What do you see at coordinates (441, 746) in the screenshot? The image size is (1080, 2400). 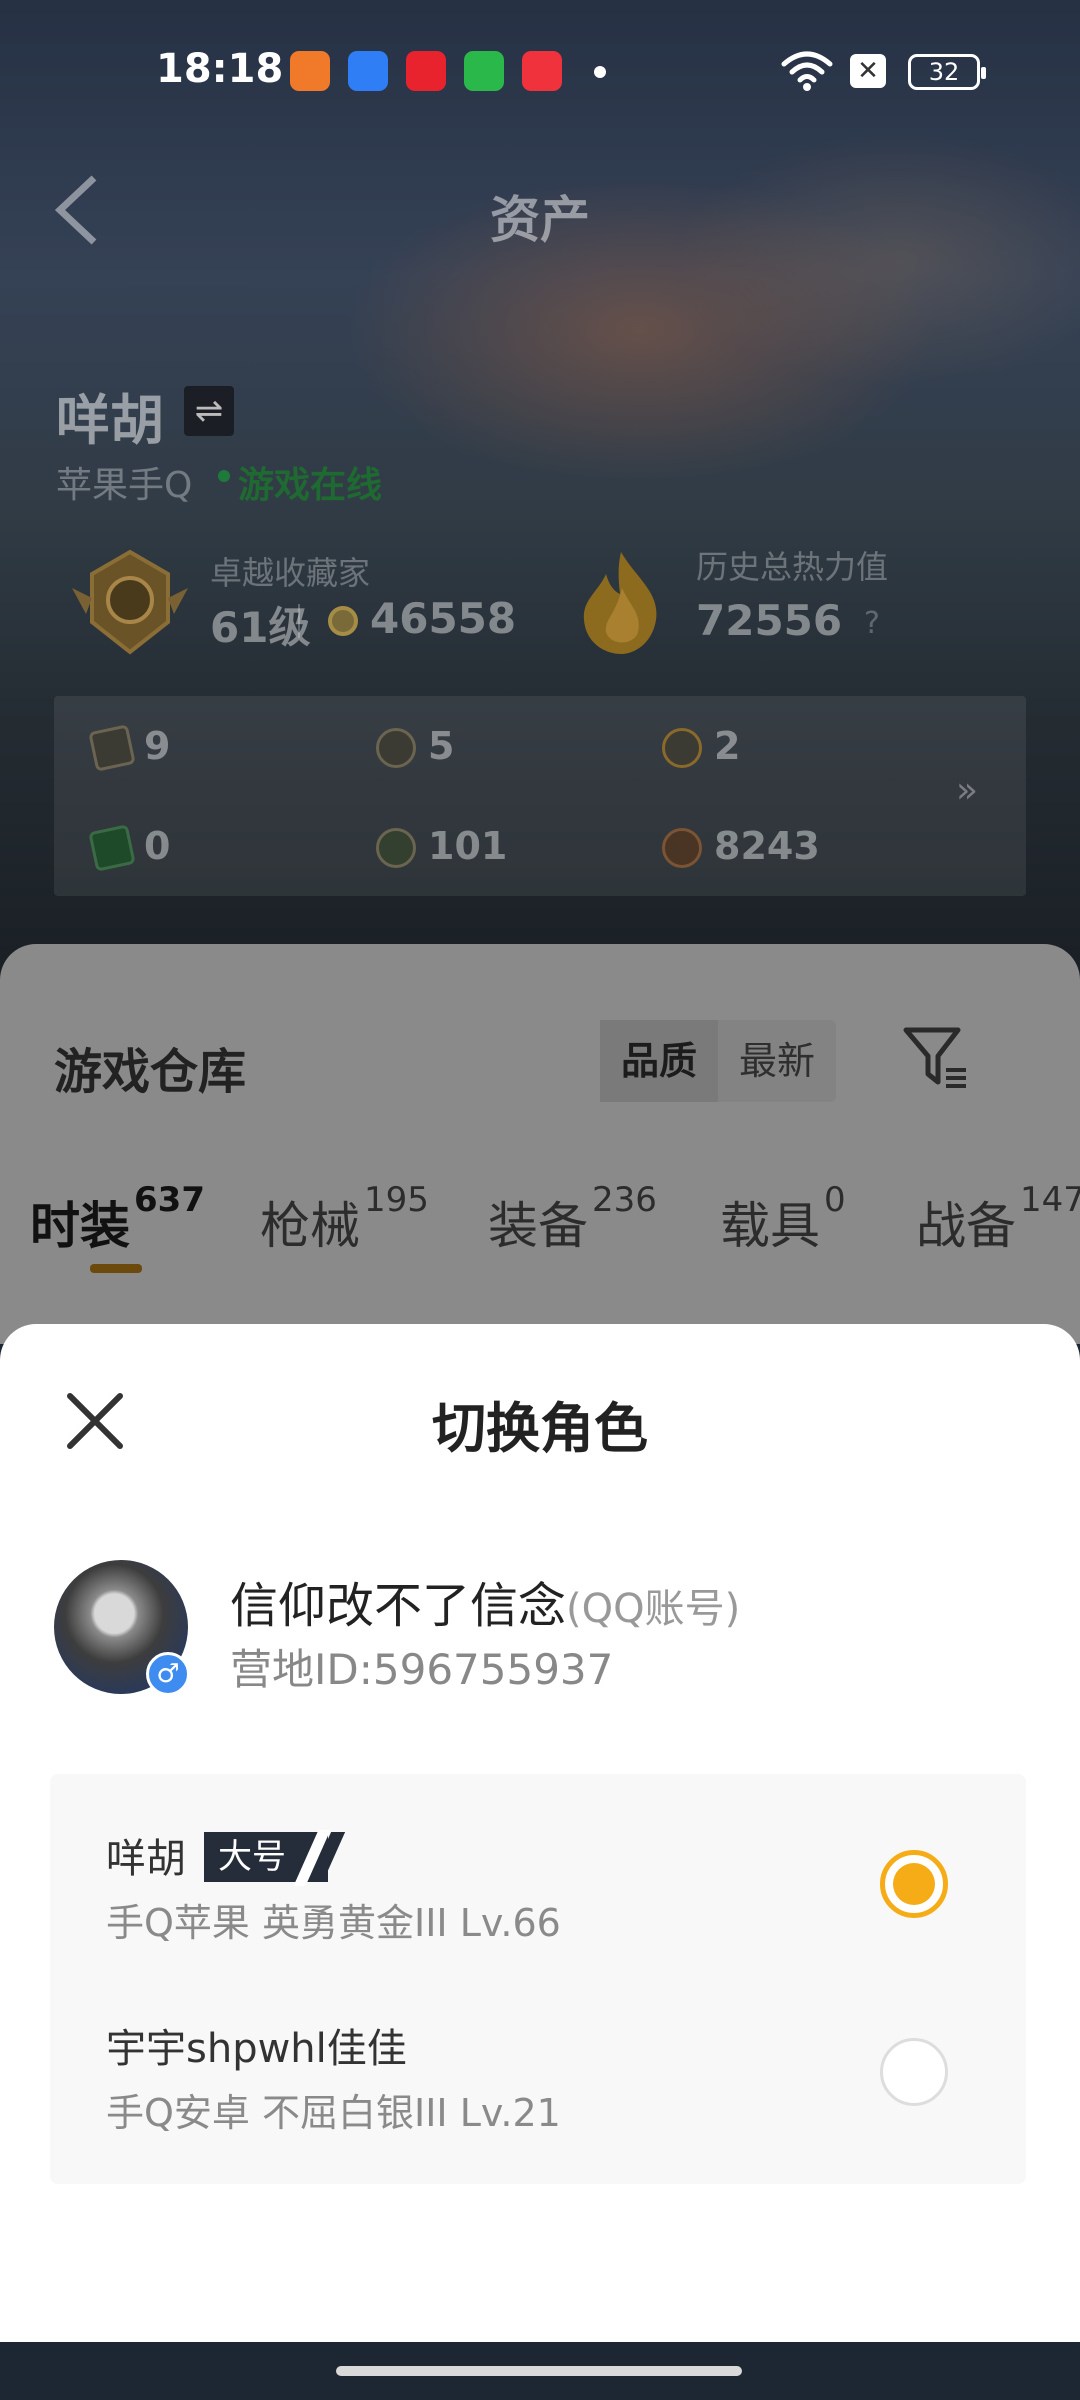 I see `stat-value: 5` at bounding box center [441, 746].